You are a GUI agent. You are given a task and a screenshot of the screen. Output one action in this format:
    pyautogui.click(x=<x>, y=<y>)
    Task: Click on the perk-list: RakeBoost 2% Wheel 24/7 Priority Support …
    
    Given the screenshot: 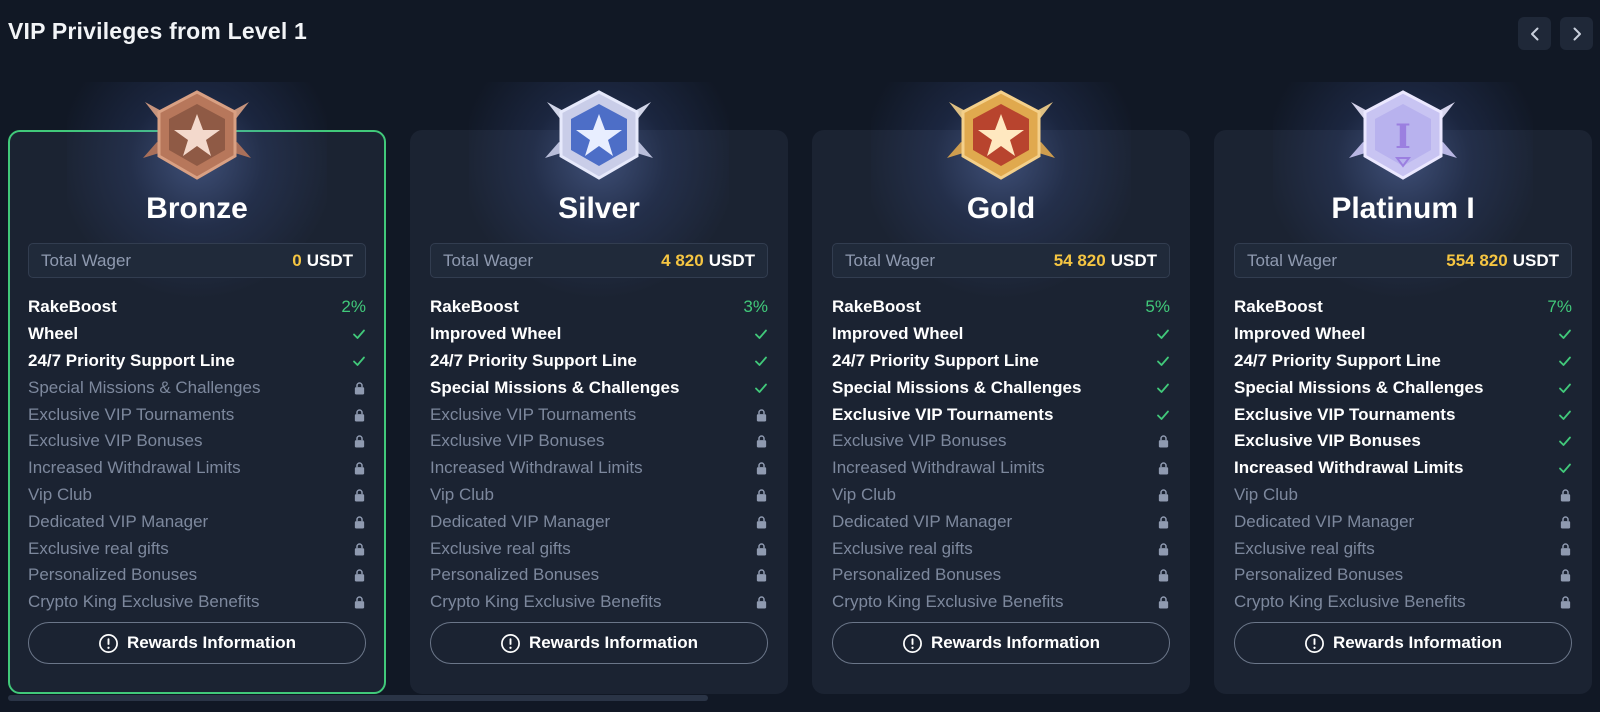 What is the action you would take?
    pyautogui.click(x=197, y=455)
    